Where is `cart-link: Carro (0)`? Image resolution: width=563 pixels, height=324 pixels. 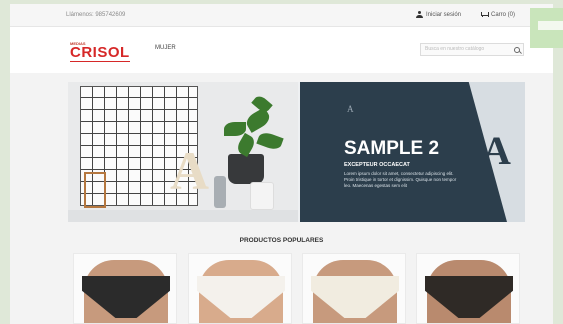 cart-link: Carro (0) is located at coordinates (497, 14).